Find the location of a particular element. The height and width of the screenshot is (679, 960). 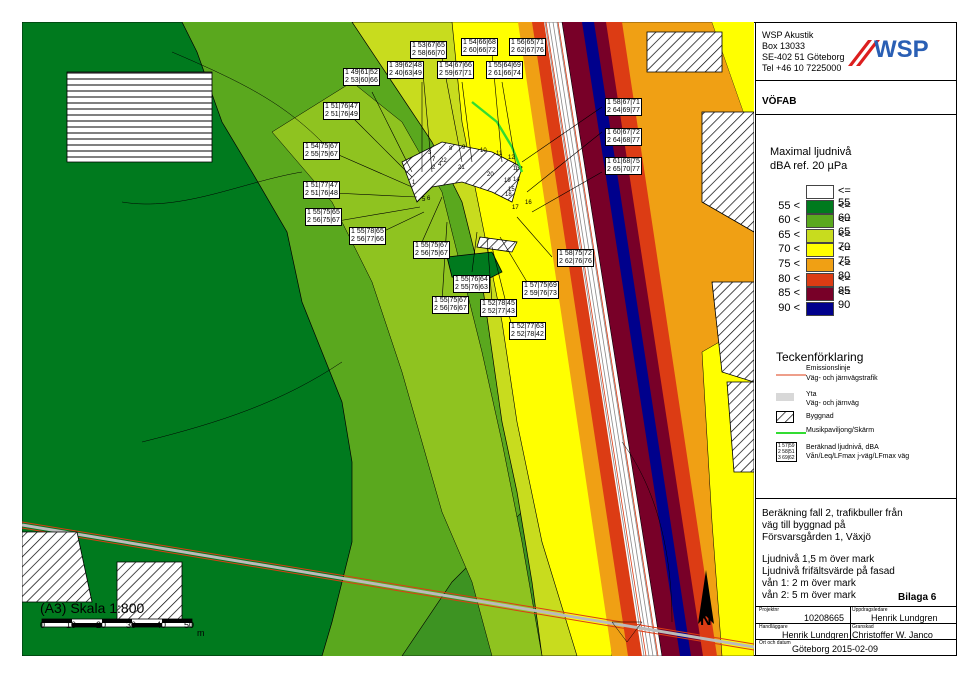

description-line: Försvarsgården 1, Växjö is located at coordinates (816, 537).